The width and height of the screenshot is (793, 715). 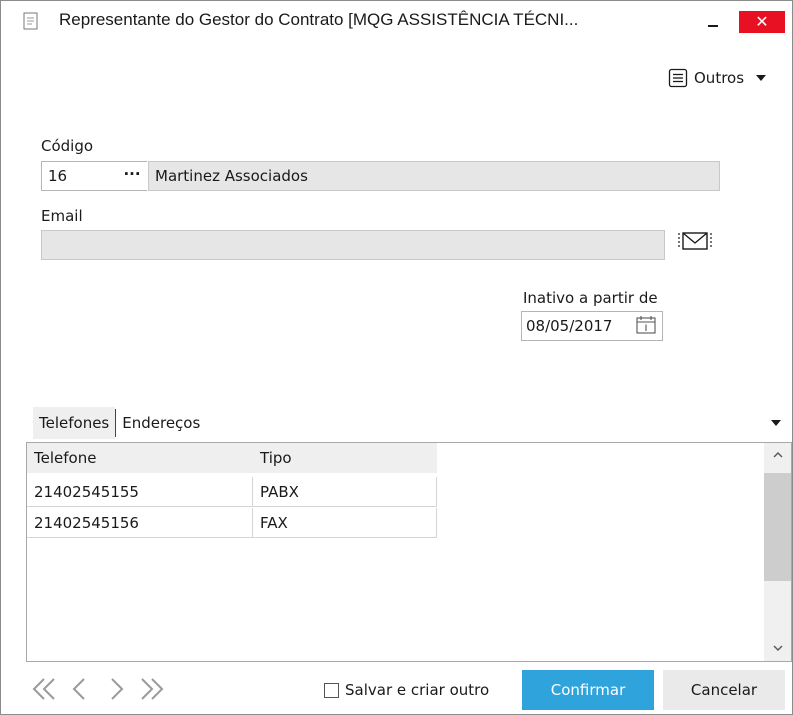 I want to click on table-row: 21402545155 PABX, so click(x=232, y=492).